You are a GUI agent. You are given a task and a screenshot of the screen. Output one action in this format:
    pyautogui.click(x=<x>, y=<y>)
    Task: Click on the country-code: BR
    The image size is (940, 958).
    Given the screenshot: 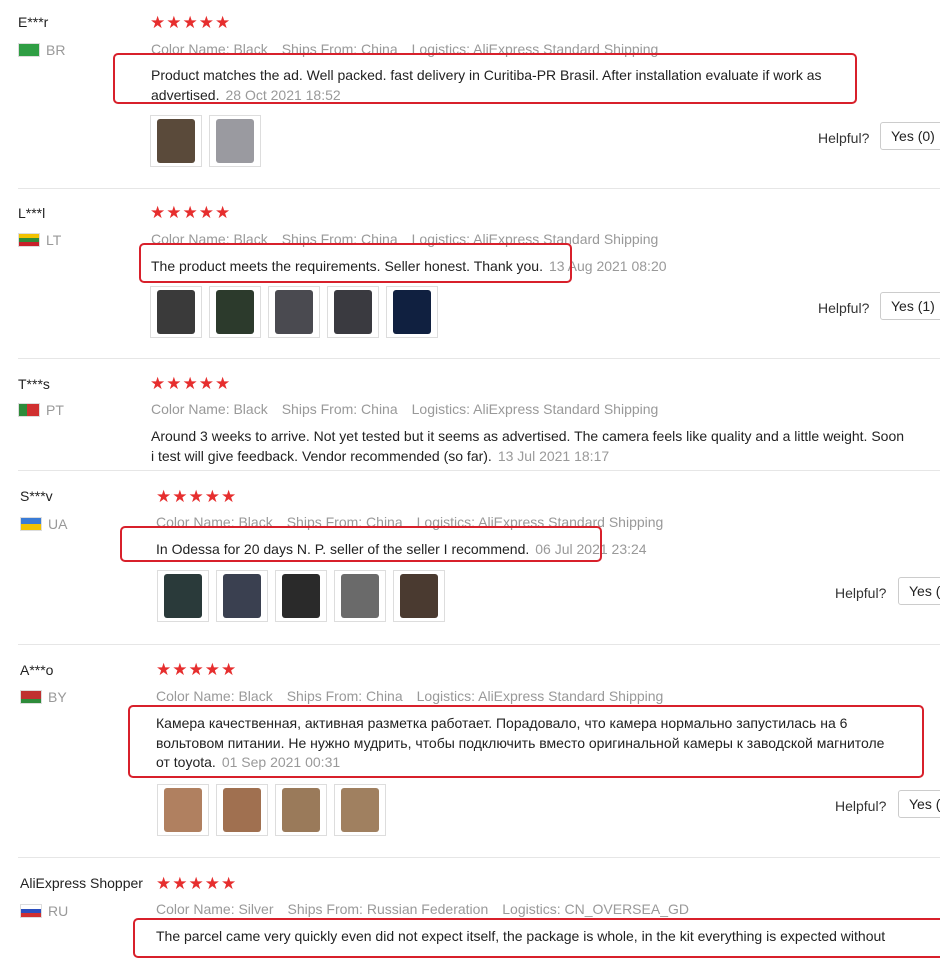 What is the action you would take?
    pyautogui.click(x=56, y=50)
    